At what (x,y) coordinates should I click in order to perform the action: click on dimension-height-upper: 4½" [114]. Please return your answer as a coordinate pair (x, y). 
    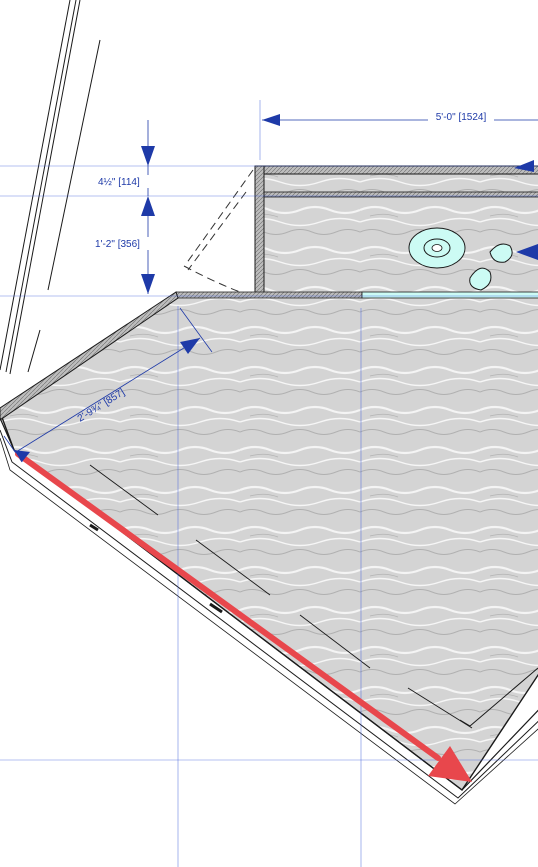
    Looking at the image, I should click on (127, 168).